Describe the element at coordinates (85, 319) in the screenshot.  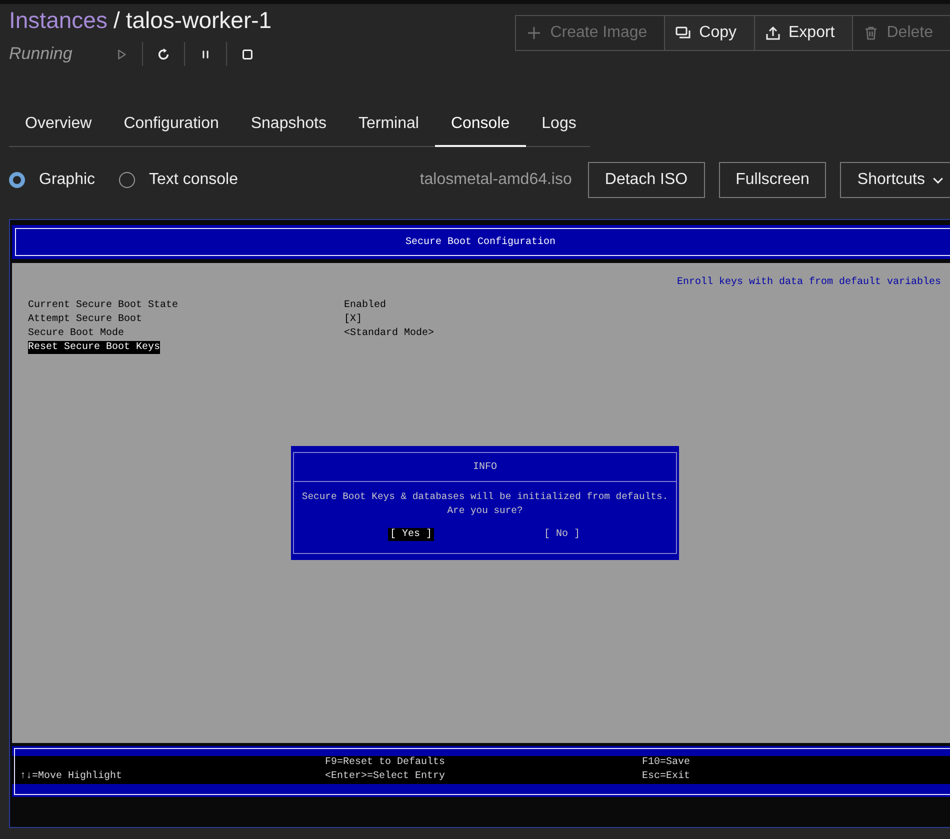
I see `setting-label: Attempt Secure Boot` at that location.